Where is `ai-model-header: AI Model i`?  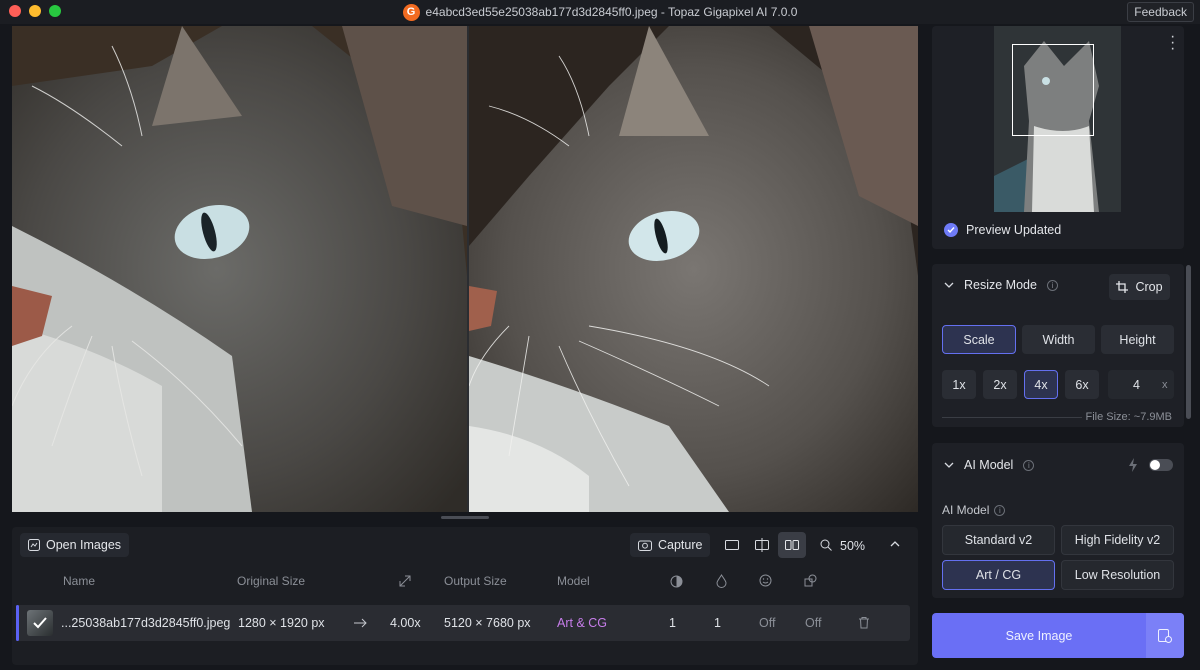
ai-model-header: AI Model i is located at coordinates (989, 465).